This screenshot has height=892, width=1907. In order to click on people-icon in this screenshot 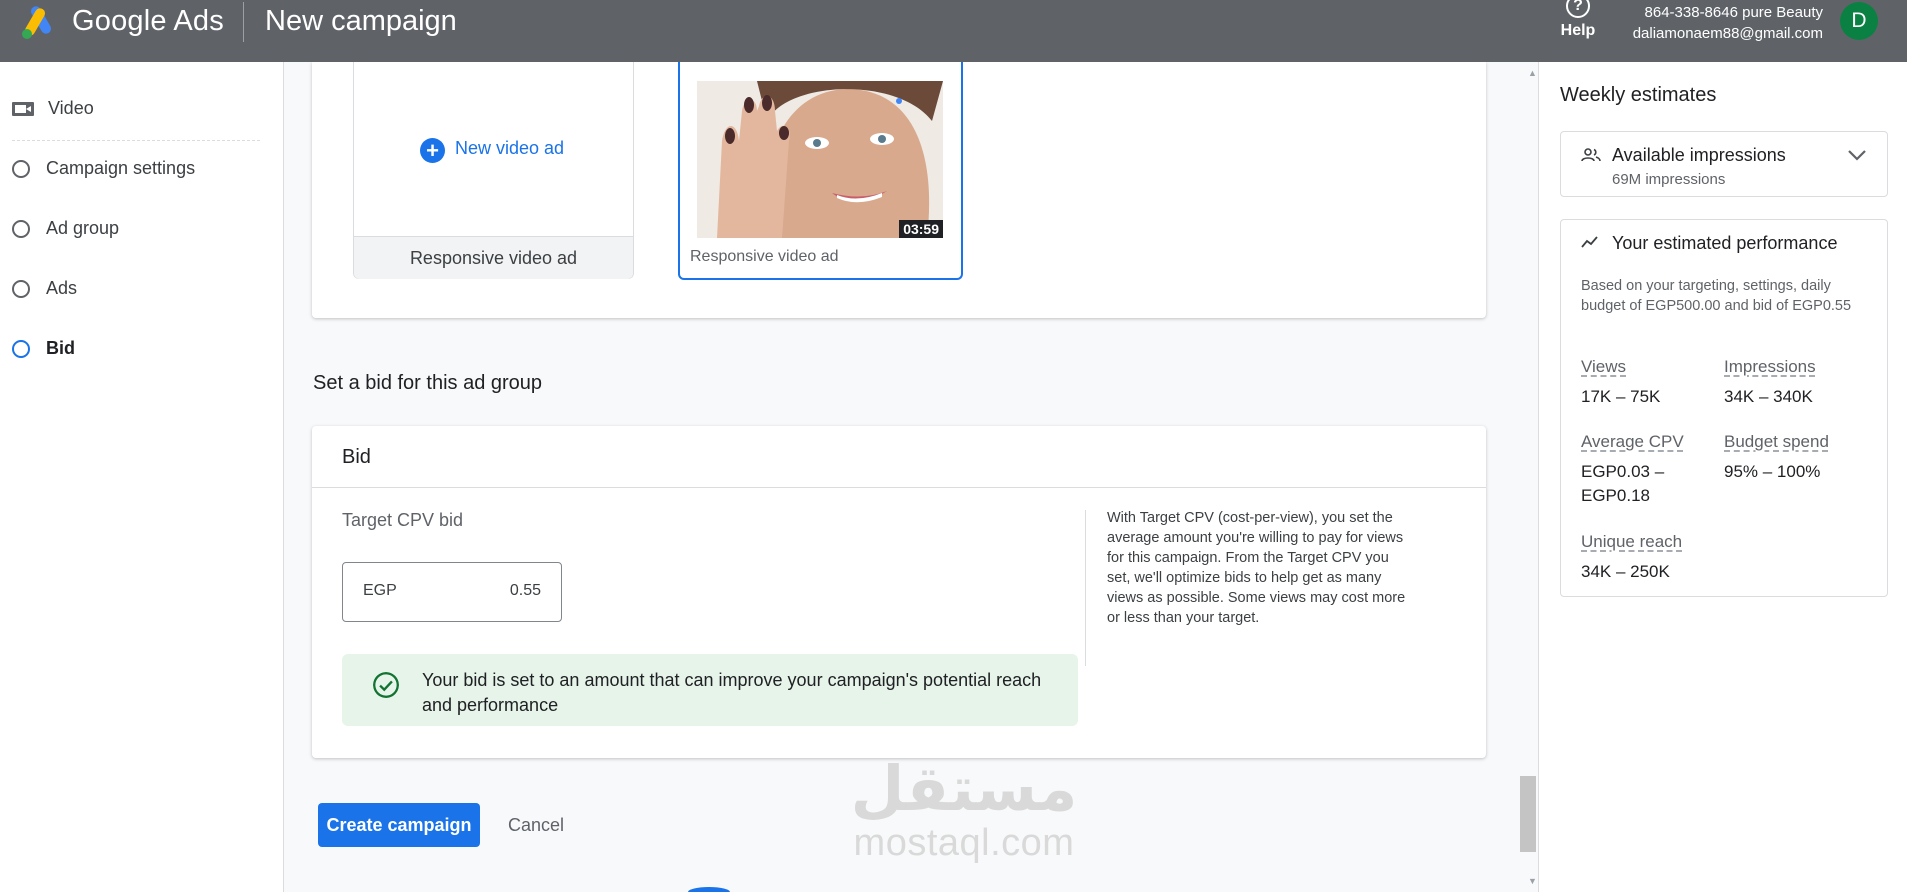, I will do `click(1591, 155)`.